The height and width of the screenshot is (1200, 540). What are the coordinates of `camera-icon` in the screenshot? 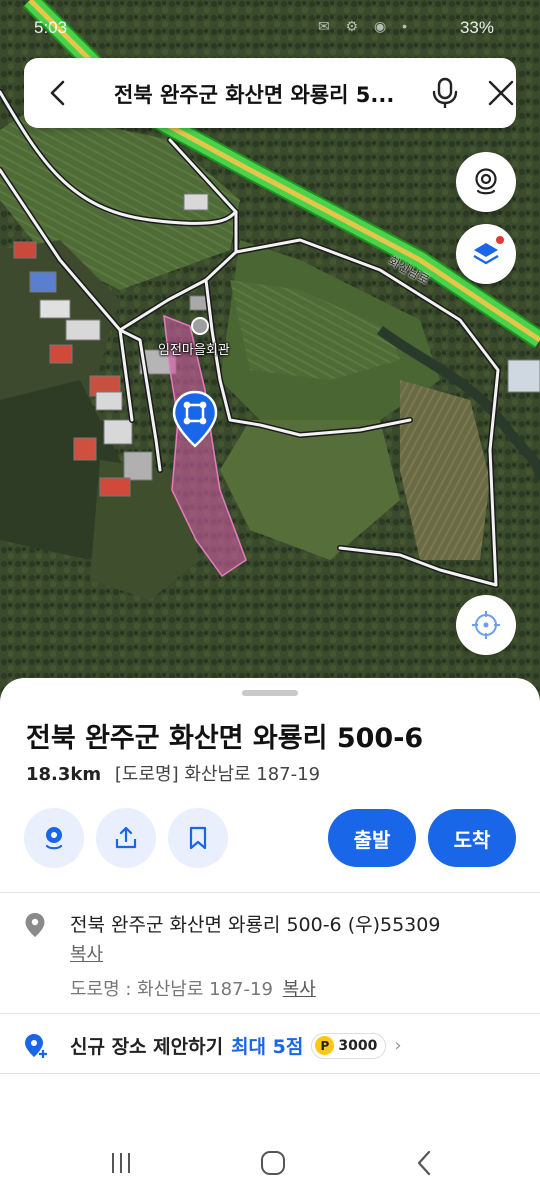 It's located at (486, 181).